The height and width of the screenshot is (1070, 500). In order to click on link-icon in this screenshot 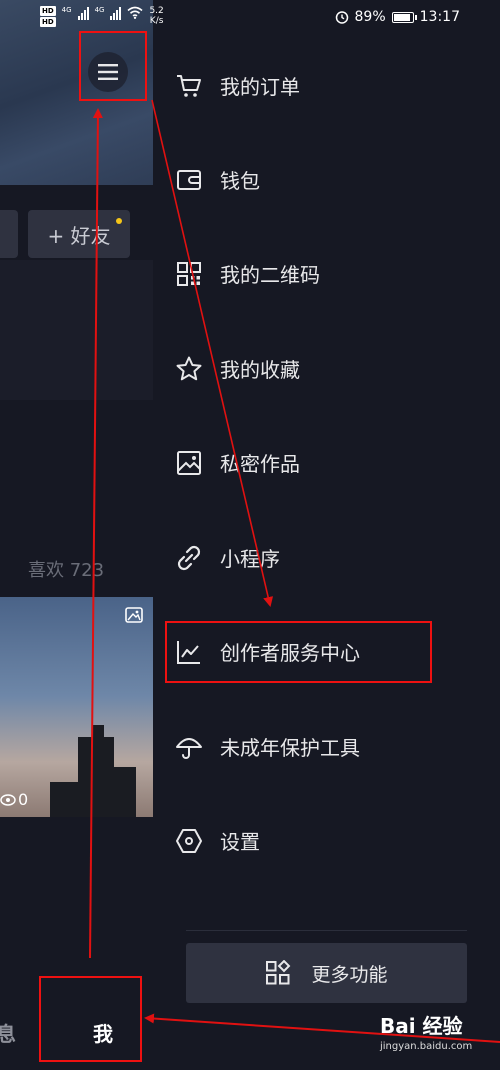, I will do `click(189, 558)`.